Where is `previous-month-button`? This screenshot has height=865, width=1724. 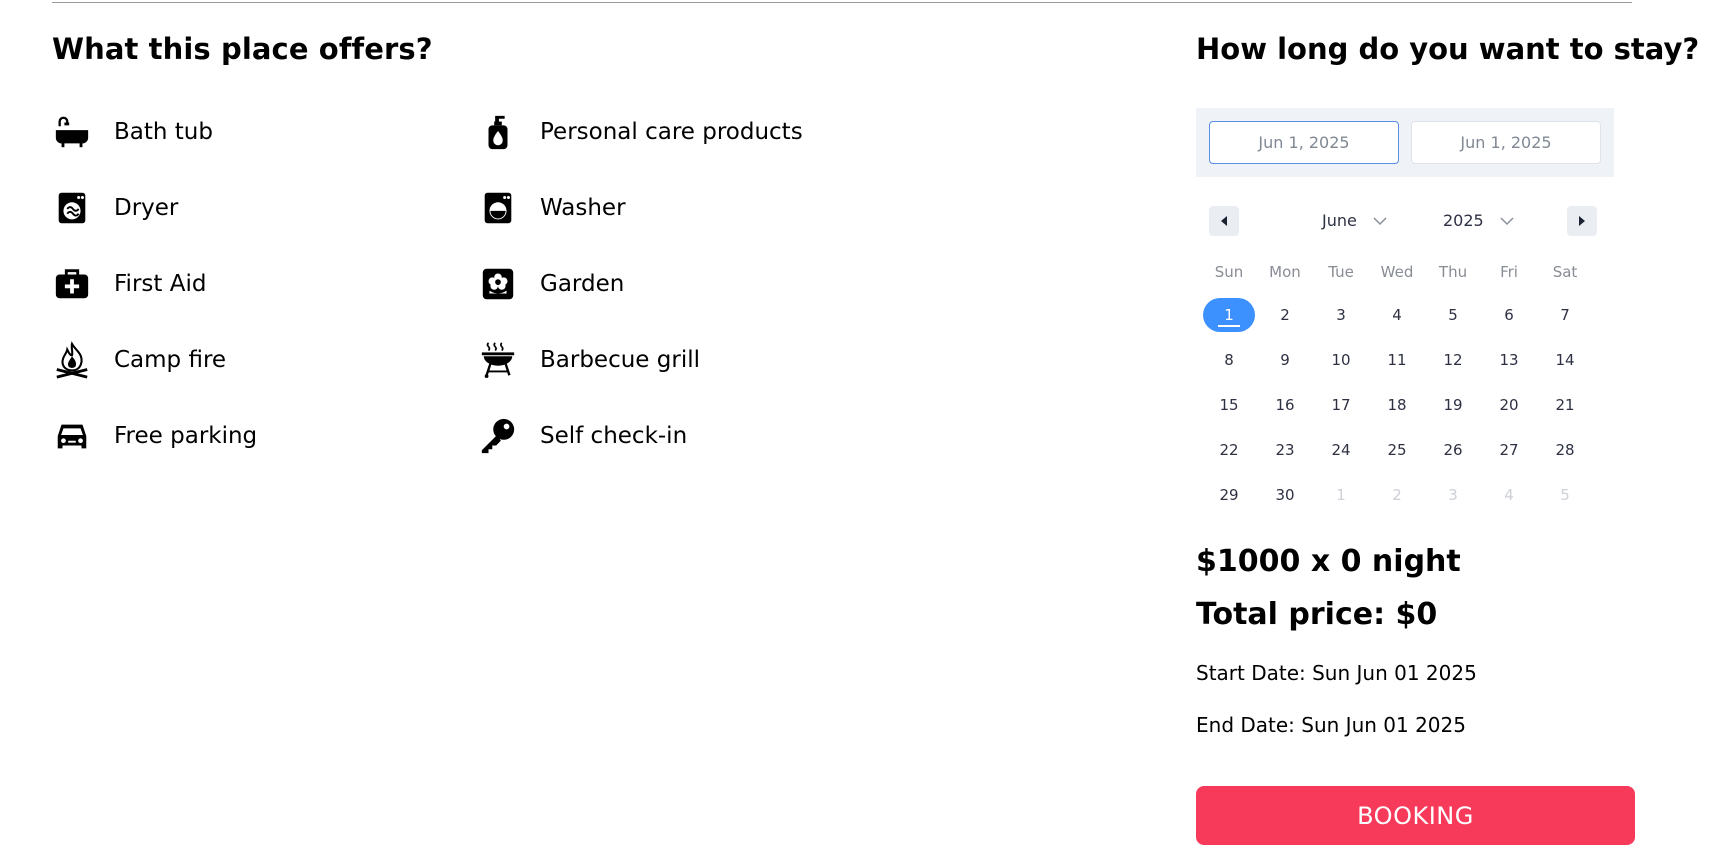 previous-month-button is located at coordinates (1224, 221).